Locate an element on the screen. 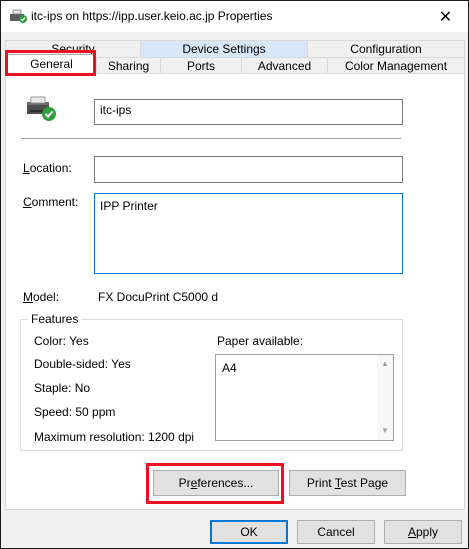 This screenshot has width=469, height=549. ok-button: OK is located at coordinates (249, 532).